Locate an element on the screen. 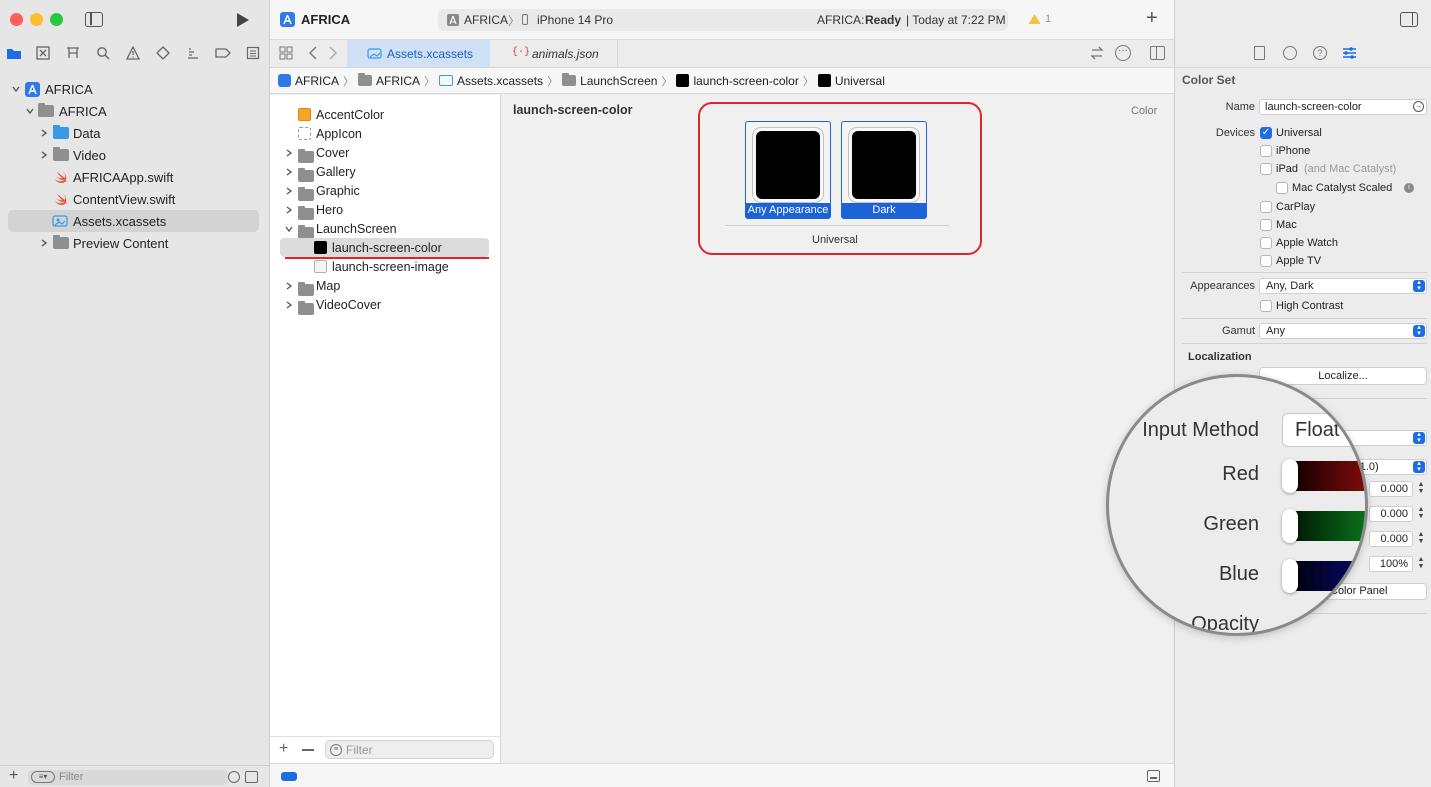 This screenshot has width=1431, height=787. test-navigator-icon is located at coordinates (163, 53).